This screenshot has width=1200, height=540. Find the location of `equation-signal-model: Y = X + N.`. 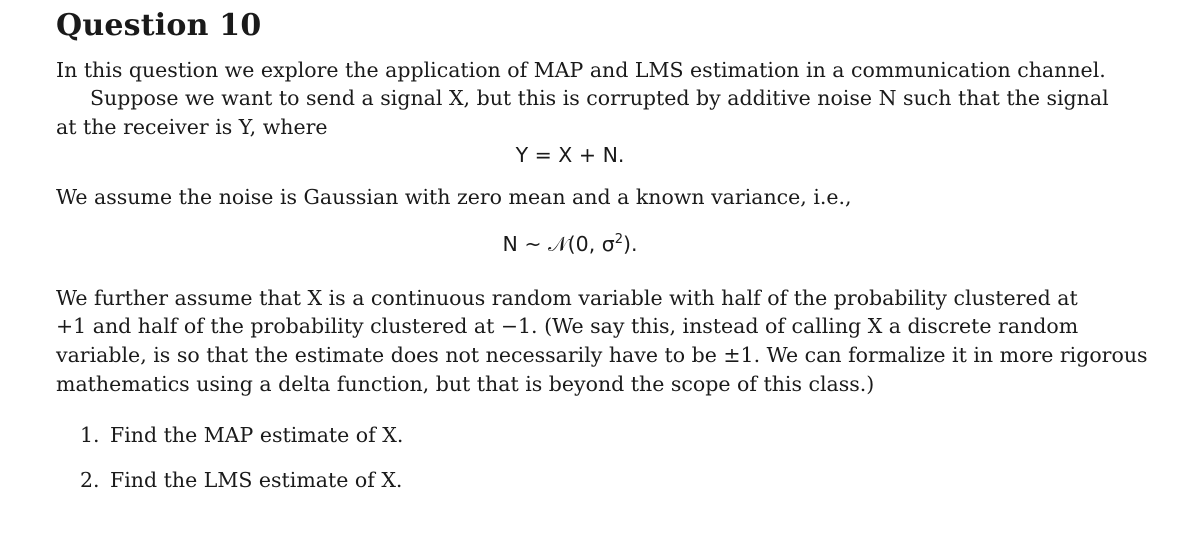

equation-signal-model: Y = X + N. is located at coordinates (570, 155).